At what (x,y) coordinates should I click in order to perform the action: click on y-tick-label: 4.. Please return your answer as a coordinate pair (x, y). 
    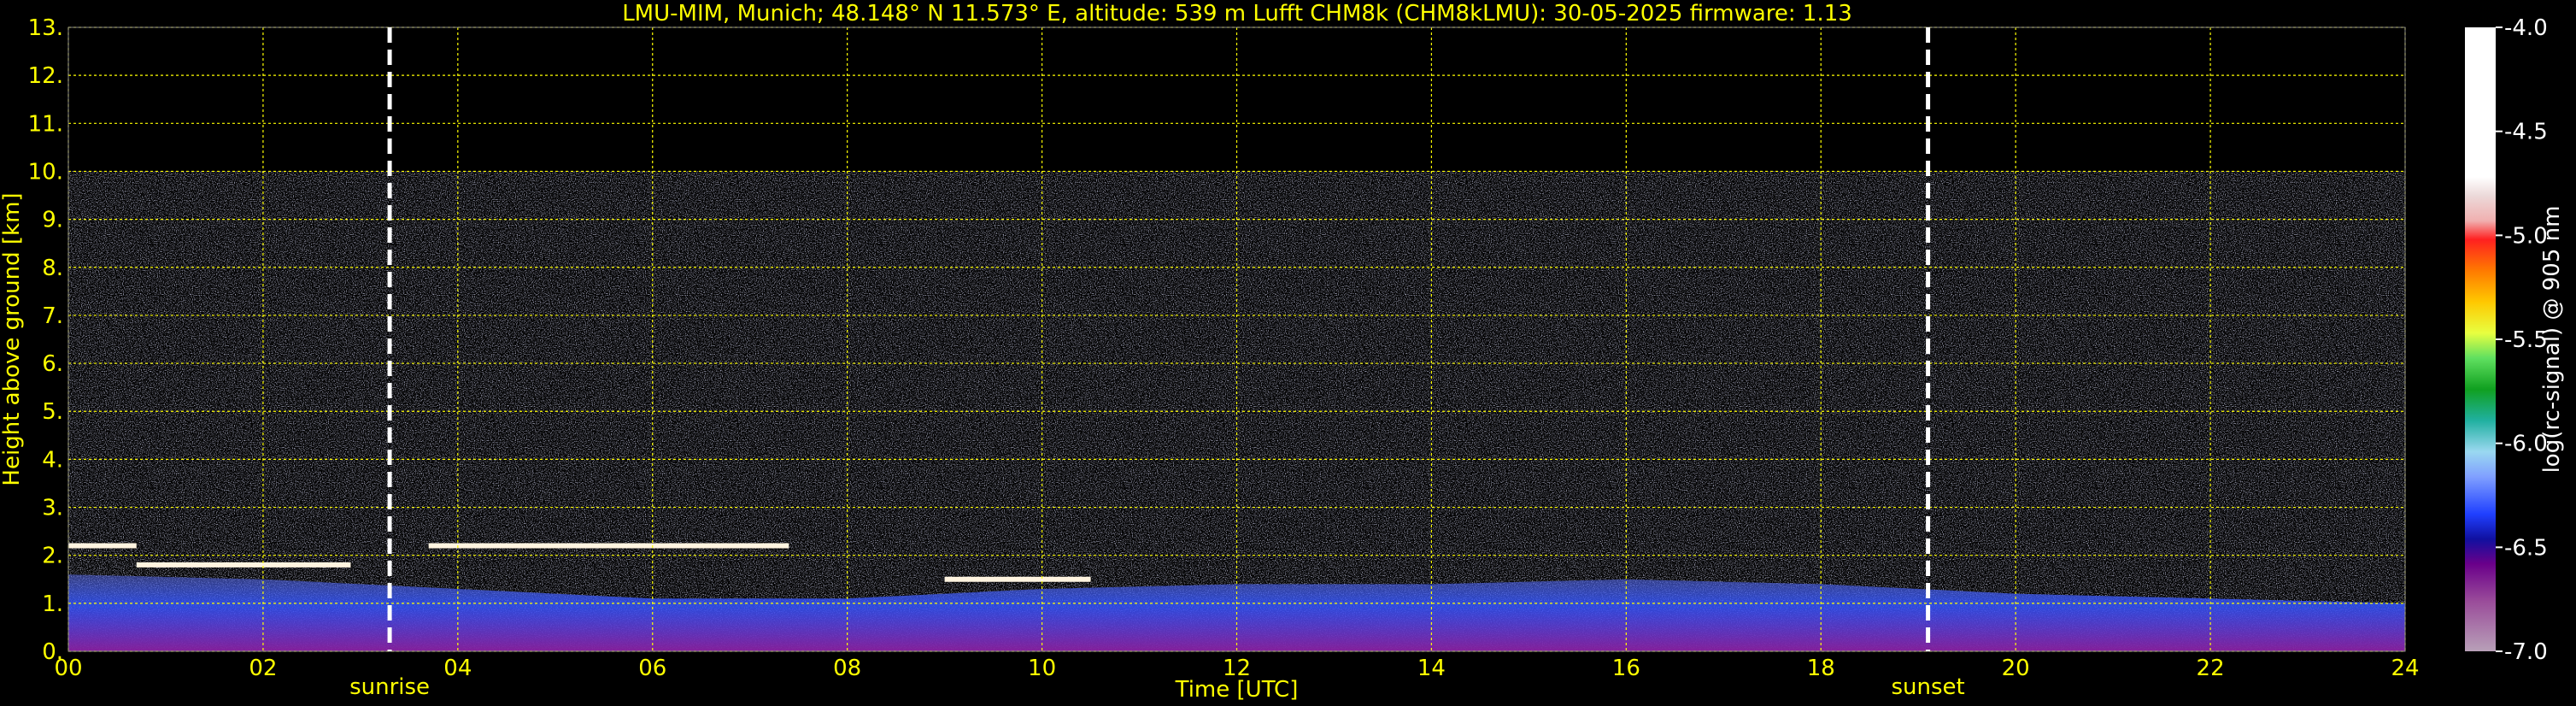
    Looking at the image, I should click on (52, 460).